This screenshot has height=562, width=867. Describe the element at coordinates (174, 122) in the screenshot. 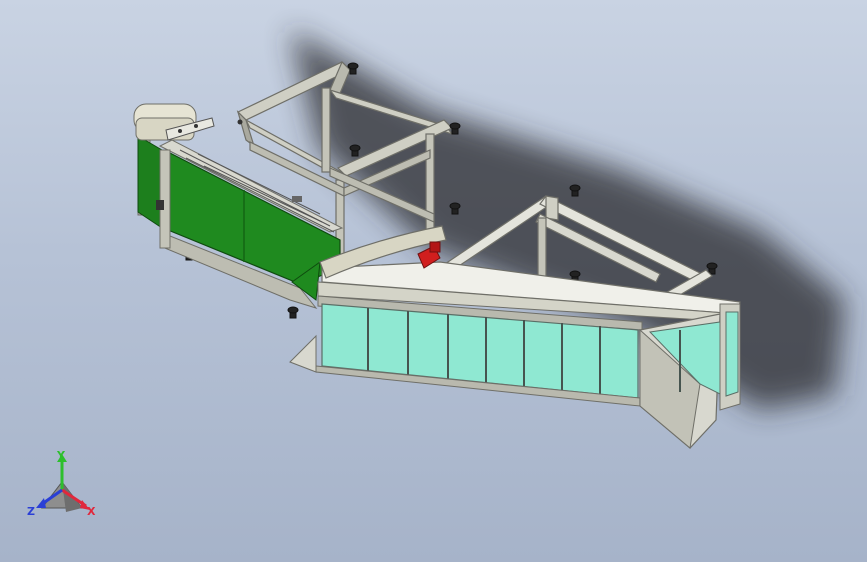

I see `drive-housing` at that location.